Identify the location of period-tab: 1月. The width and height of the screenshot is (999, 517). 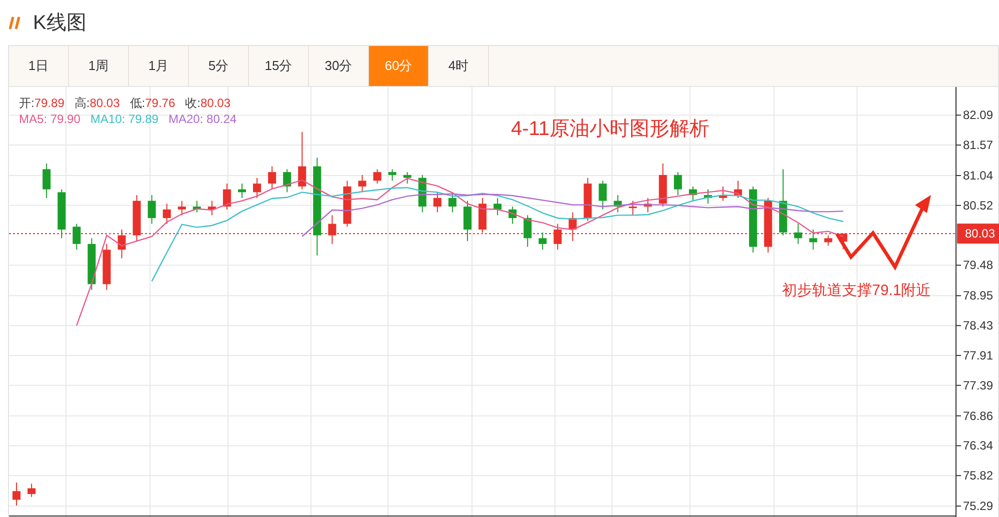
(159, 66).